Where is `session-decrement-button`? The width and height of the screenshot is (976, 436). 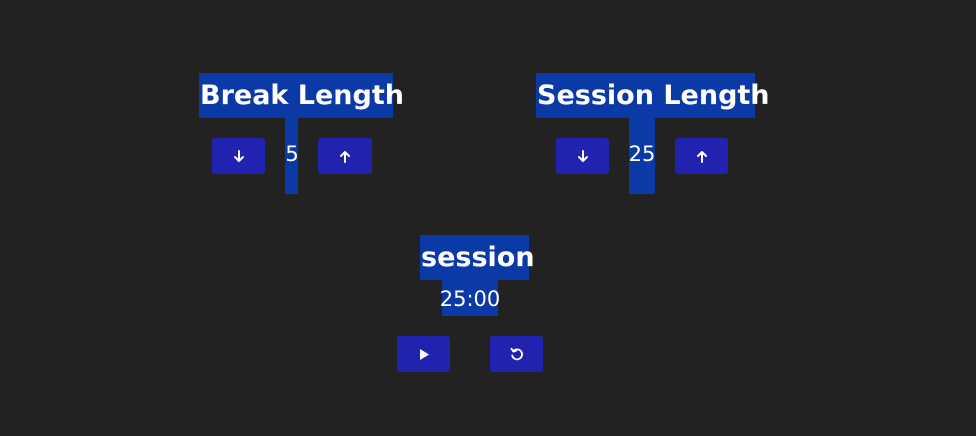
session-decrement-button is located at coordinates (582, 156).